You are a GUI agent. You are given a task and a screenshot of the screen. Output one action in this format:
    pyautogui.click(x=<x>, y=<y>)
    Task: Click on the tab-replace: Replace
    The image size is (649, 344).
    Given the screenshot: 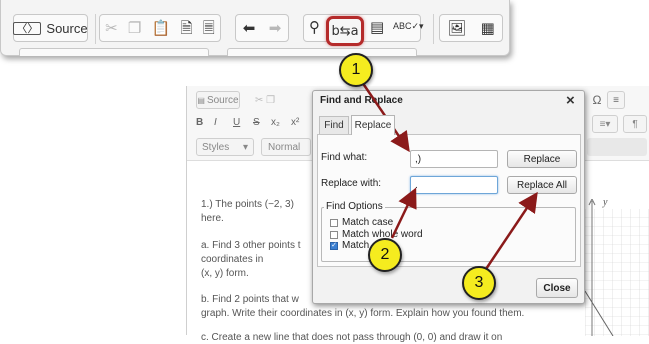 What is the action you would take?
    pyautogui.click(x=373, y=125)
    